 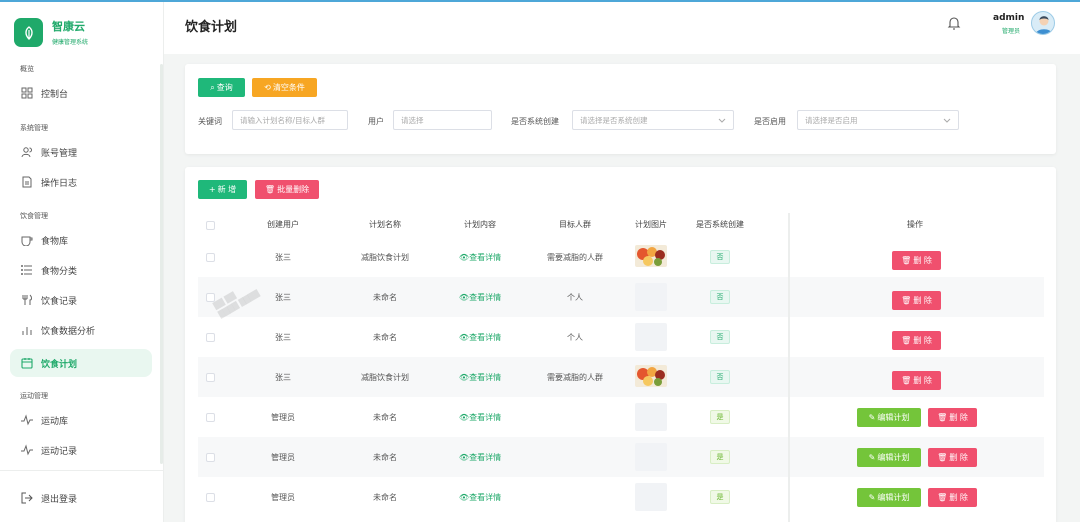 What do you see at coordinates (27, 182) in the screenshot?
I see `document-icon` at bounding box center [27, 182].